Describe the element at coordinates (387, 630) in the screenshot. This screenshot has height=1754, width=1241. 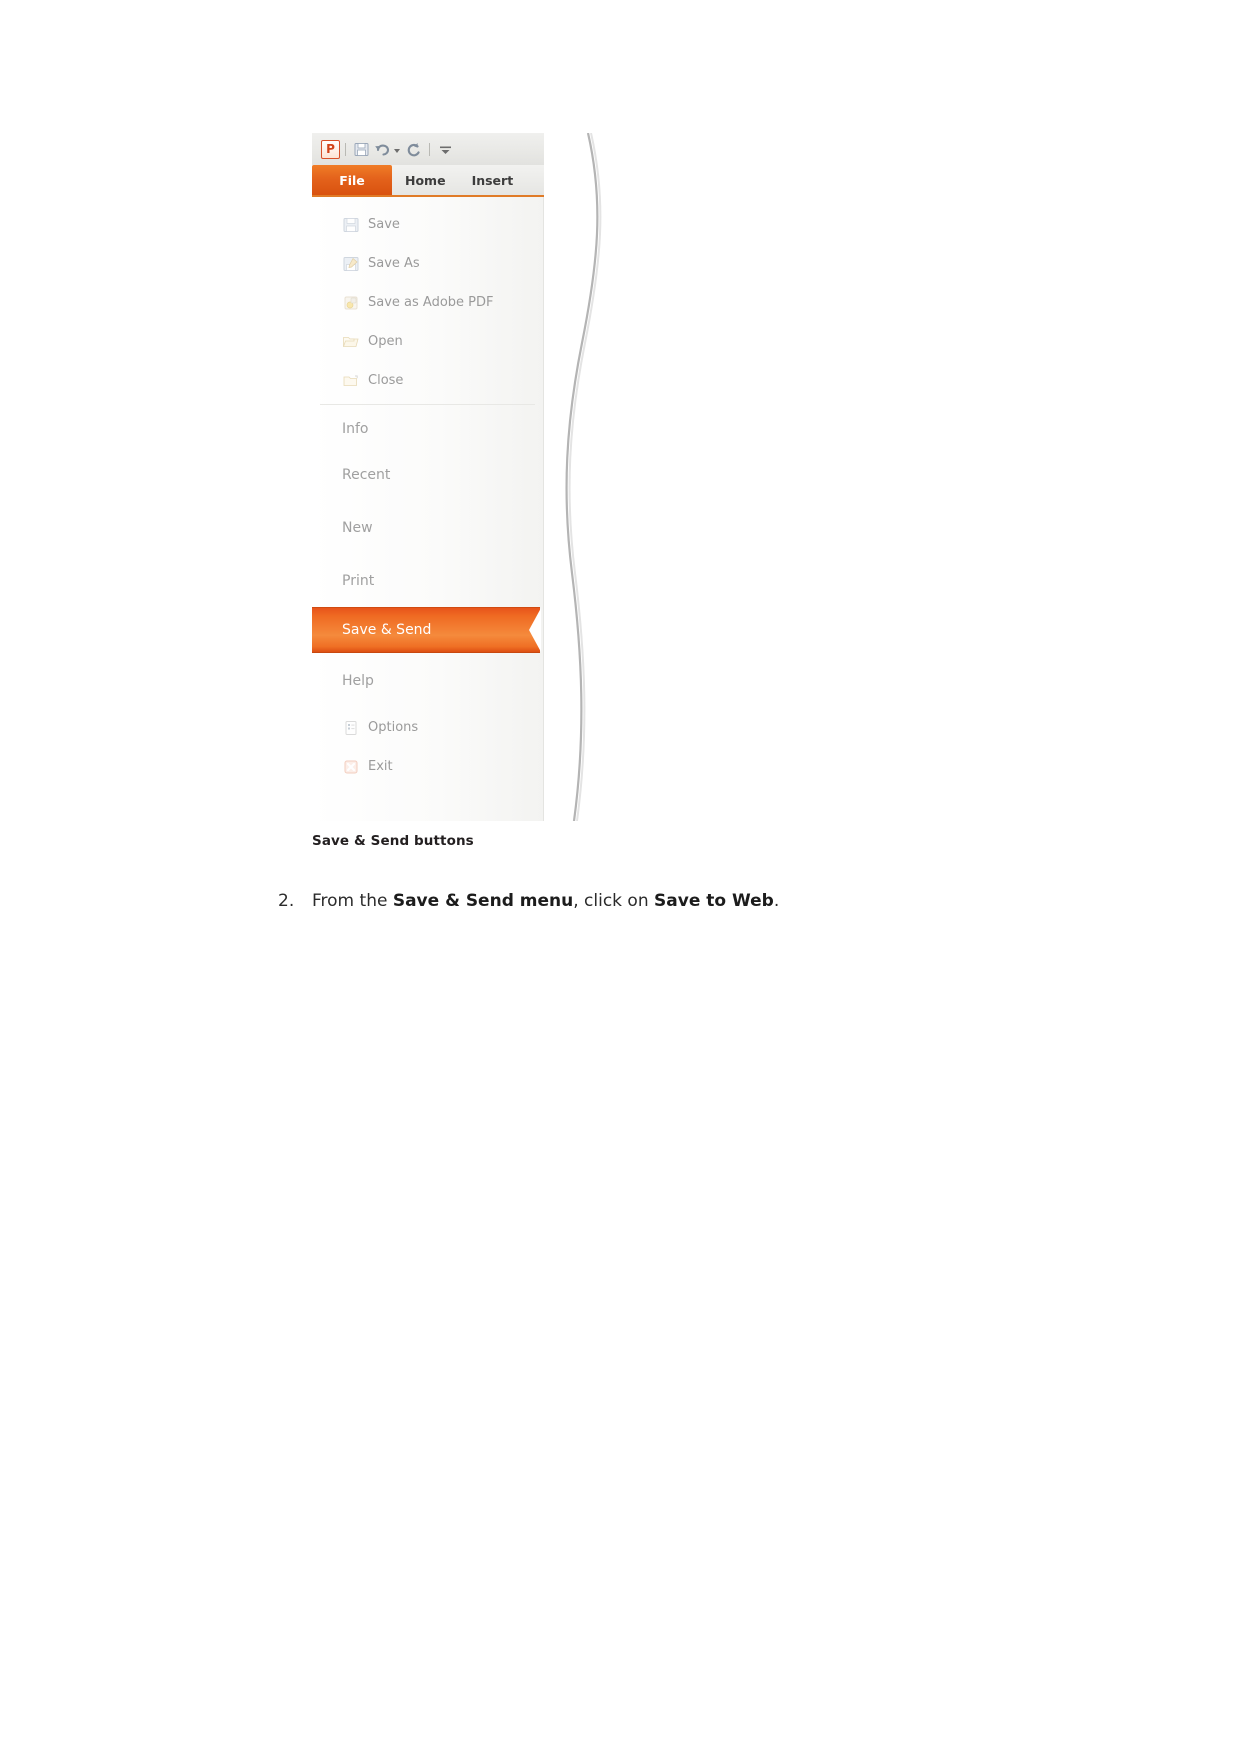
I see `menu-item-label: Save & Send` at that location.